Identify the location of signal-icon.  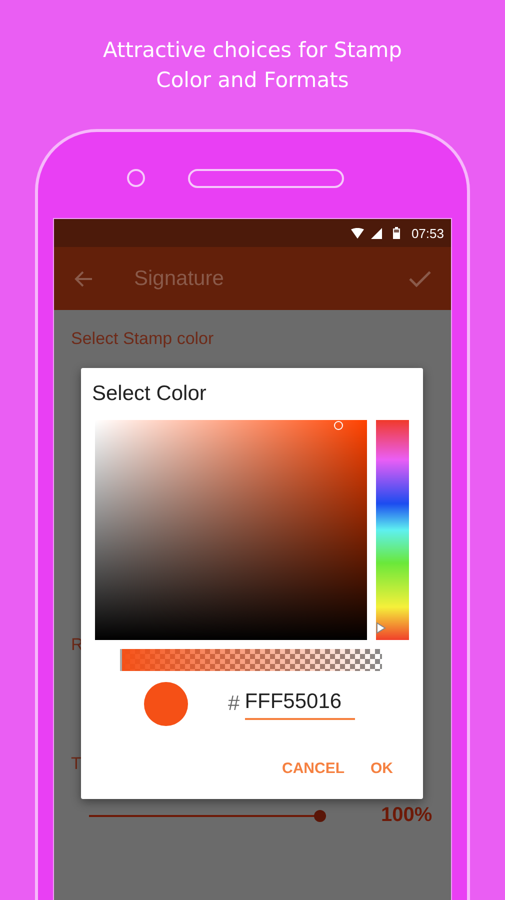
(376, 233).